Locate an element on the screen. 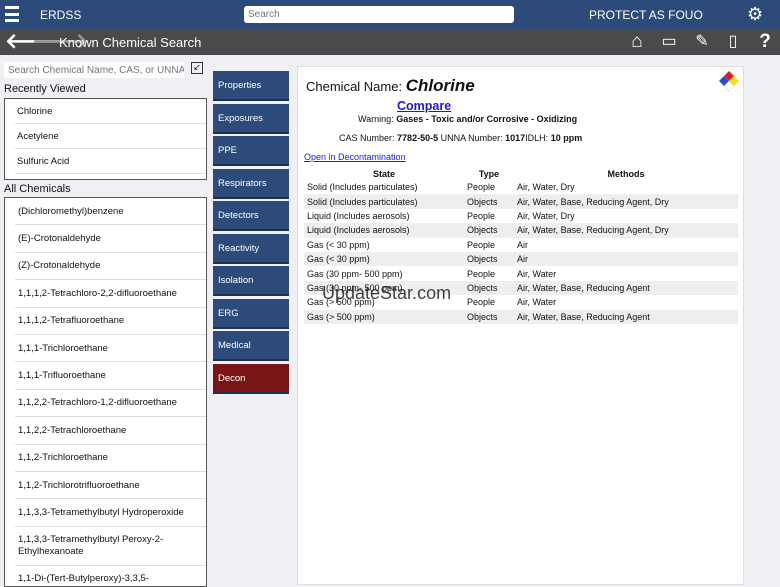 This screenshot has height=587, width=780. list-item: Sulfuric Acid is located at coordinates (110, 161).